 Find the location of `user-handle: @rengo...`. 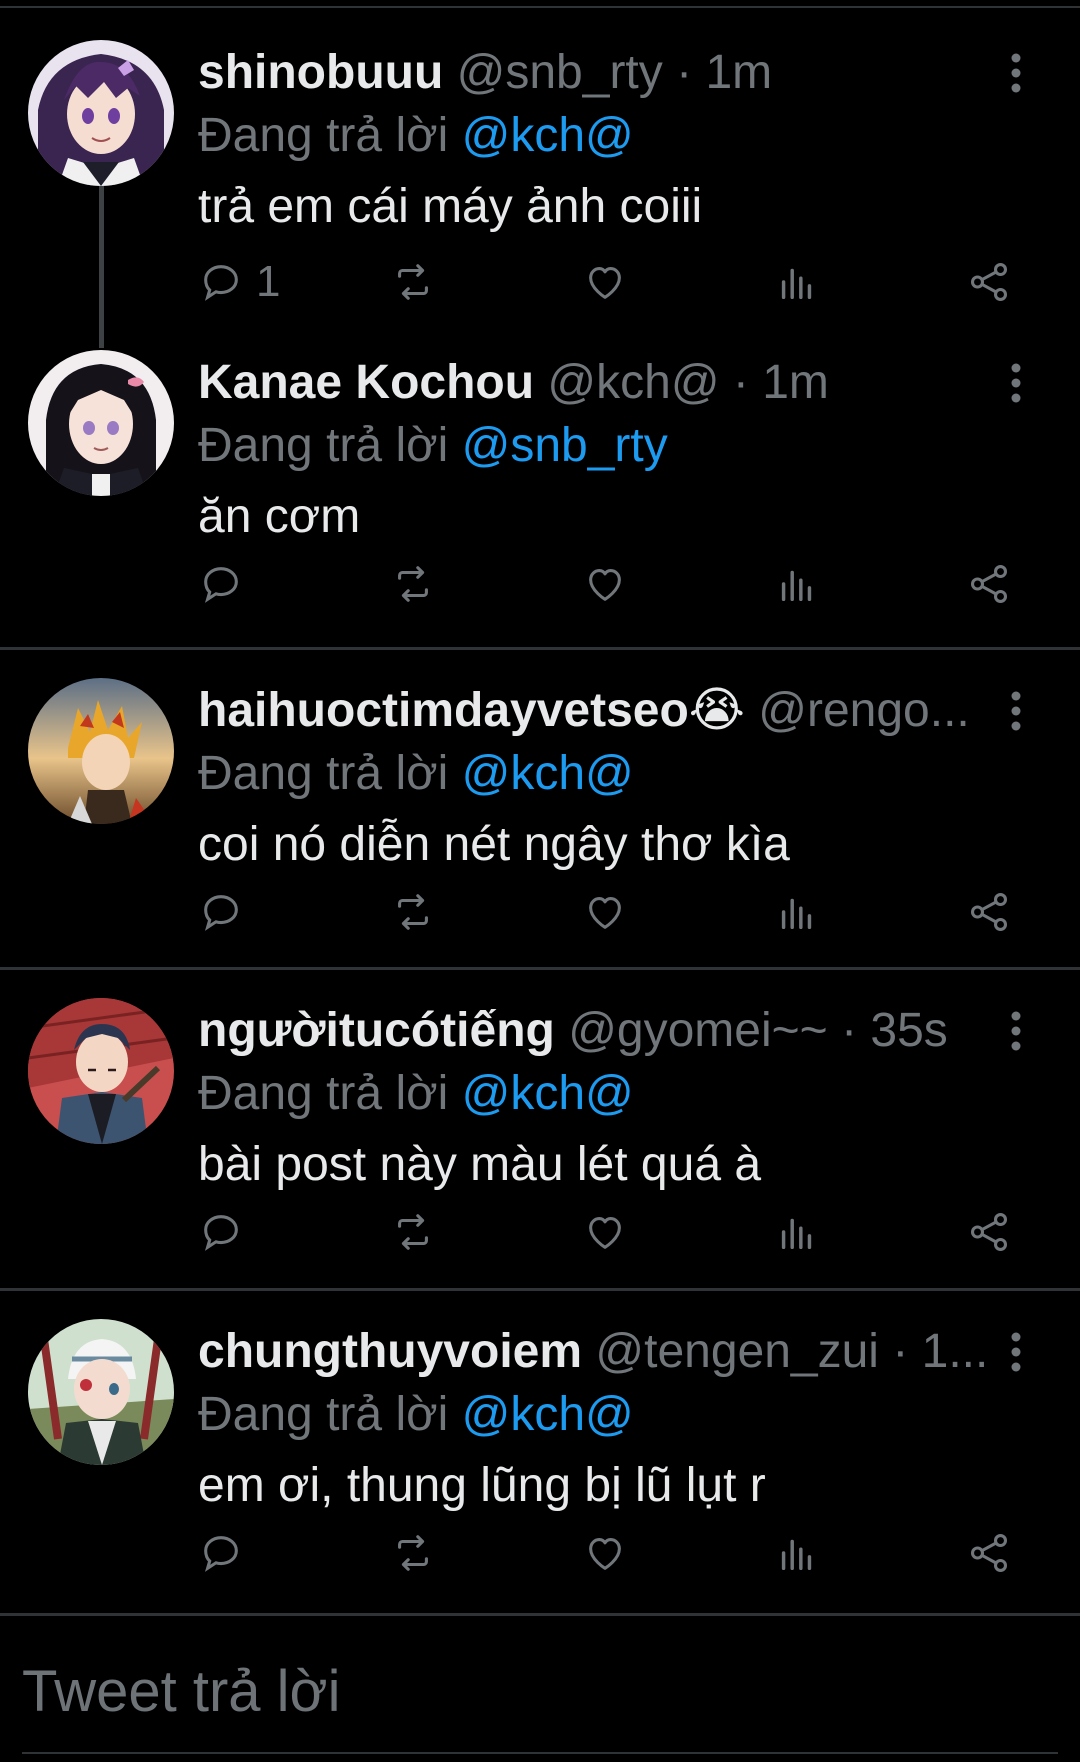

user-handle: @rengo... is located at coordinates (864, 710).